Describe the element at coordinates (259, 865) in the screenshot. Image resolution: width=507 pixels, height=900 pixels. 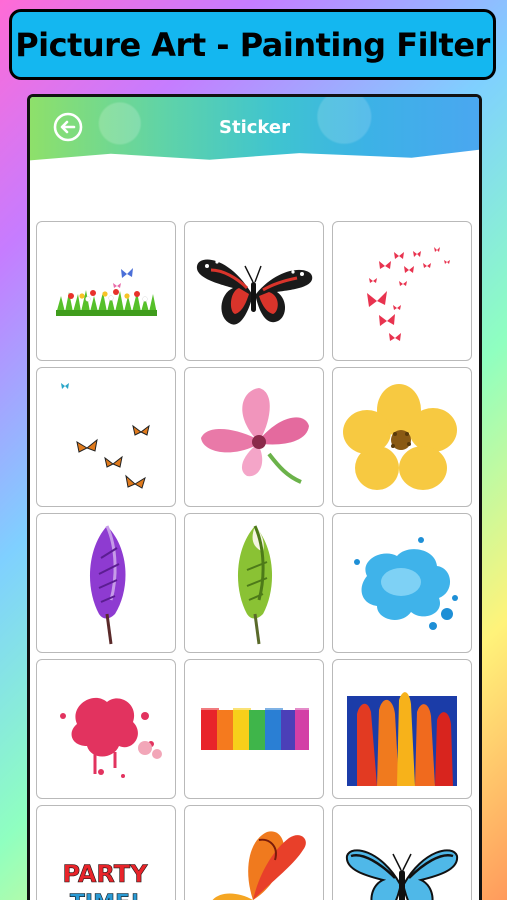
I see `orange-butterfly-sticker` at that location.